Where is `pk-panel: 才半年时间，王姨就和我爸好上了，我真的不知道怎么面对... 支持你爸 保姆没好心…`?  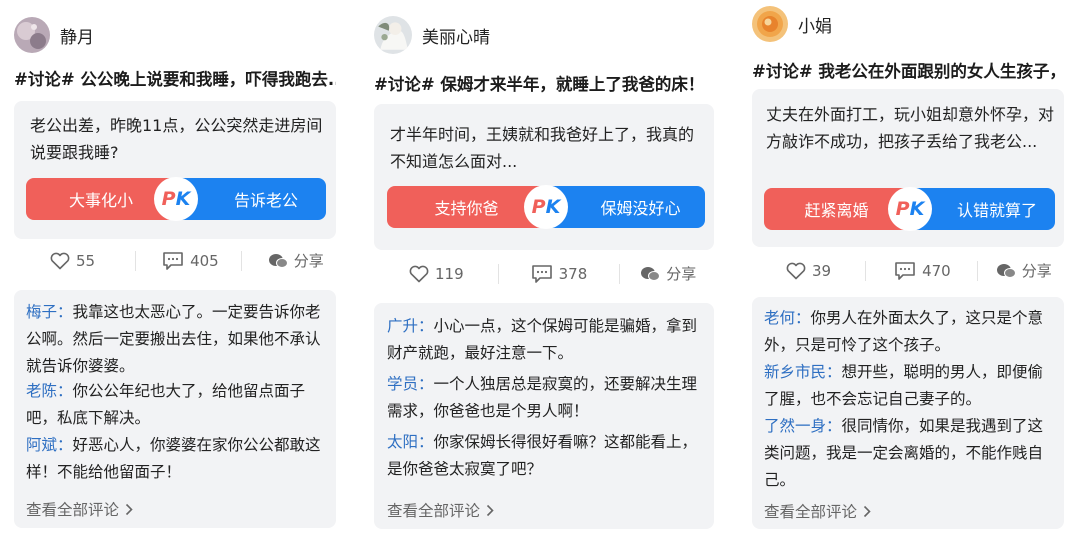
pk-panel: 才半年时间，王姨就和我爸好上了，我真的不知道怎么面对... 支持你爸 保姆没好心… is located at coordinates (544, 177).